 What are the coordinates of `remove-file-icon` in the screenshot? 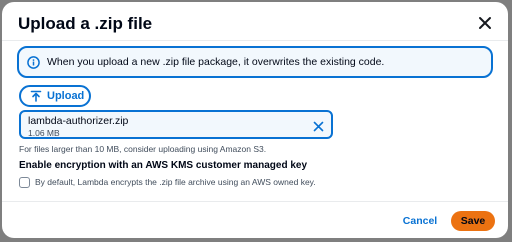 It's located at (318, 126).